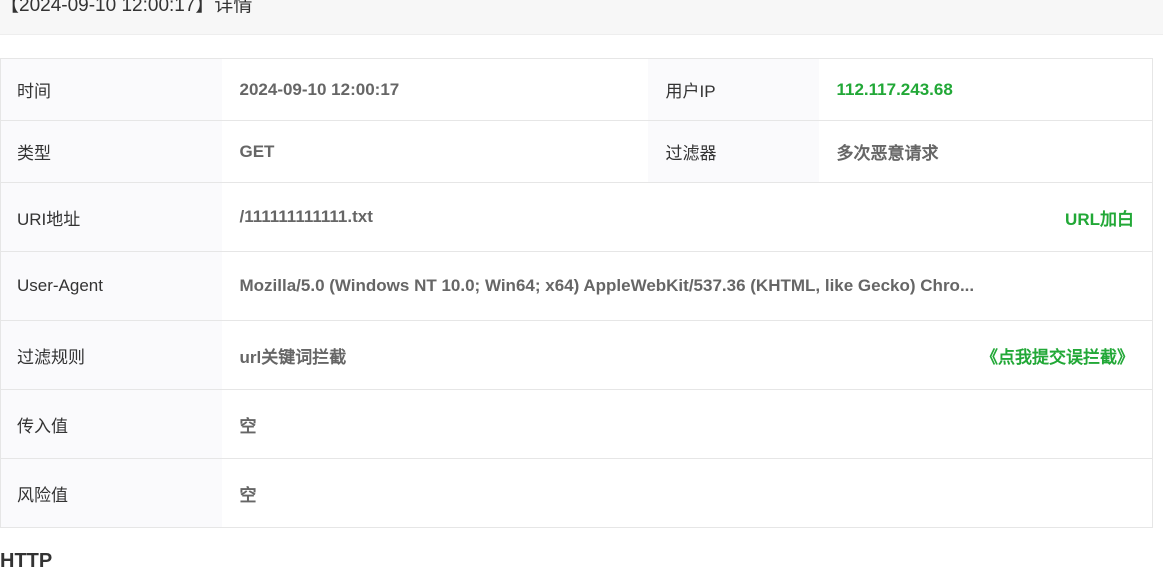 Image resolution: width=1163 pixels, height=585 pixels. Describe the element at coordinates (111, 355) in the screenshot. I see `rule-label: 过滤规则` at that location.